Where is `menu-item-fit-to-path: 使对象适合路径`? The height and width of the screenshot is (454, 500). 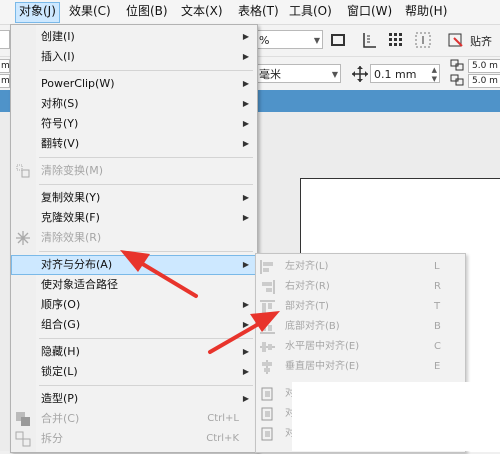 menu-item-fit-to-path: 使对象适合路径 is located at coordinates (134, 285).